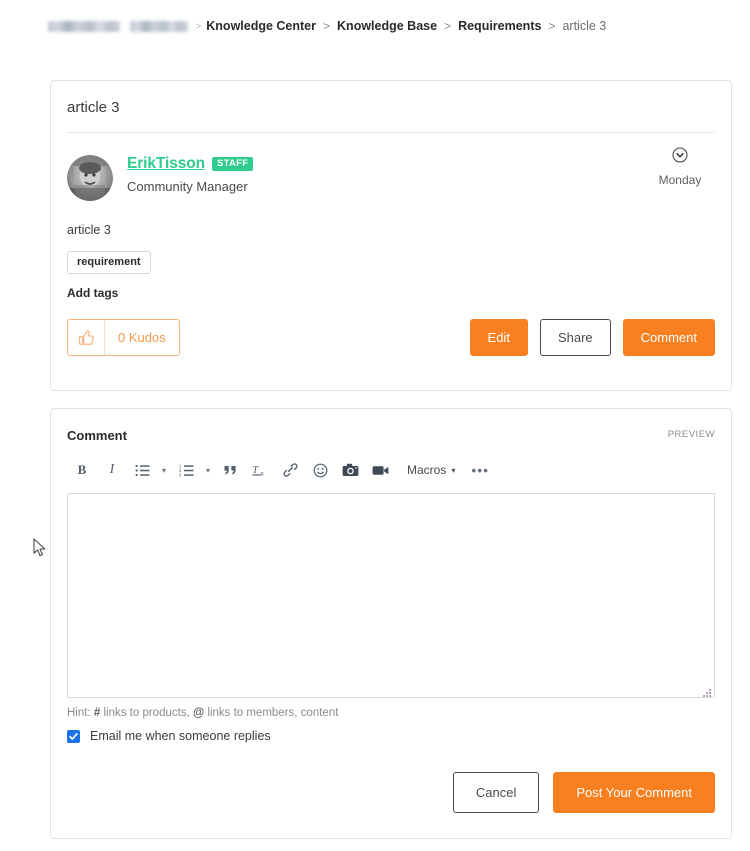 Image resolution: width=750 pixels, height=851 pixels. What do you see at coordinates (40, 548) in the screenshot?
I see `mouse-cursor` at bounding box center [40, 548].